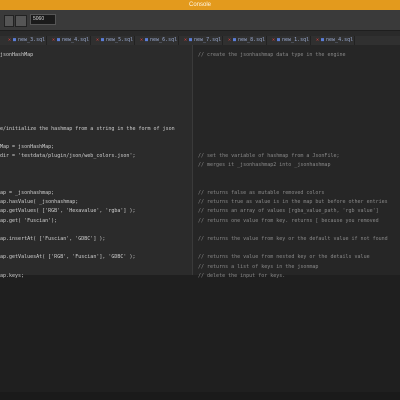 This screenshot has width=400, height=400. I want to click on code-text: ap = _jsonhashmap;, so click(27, 193).